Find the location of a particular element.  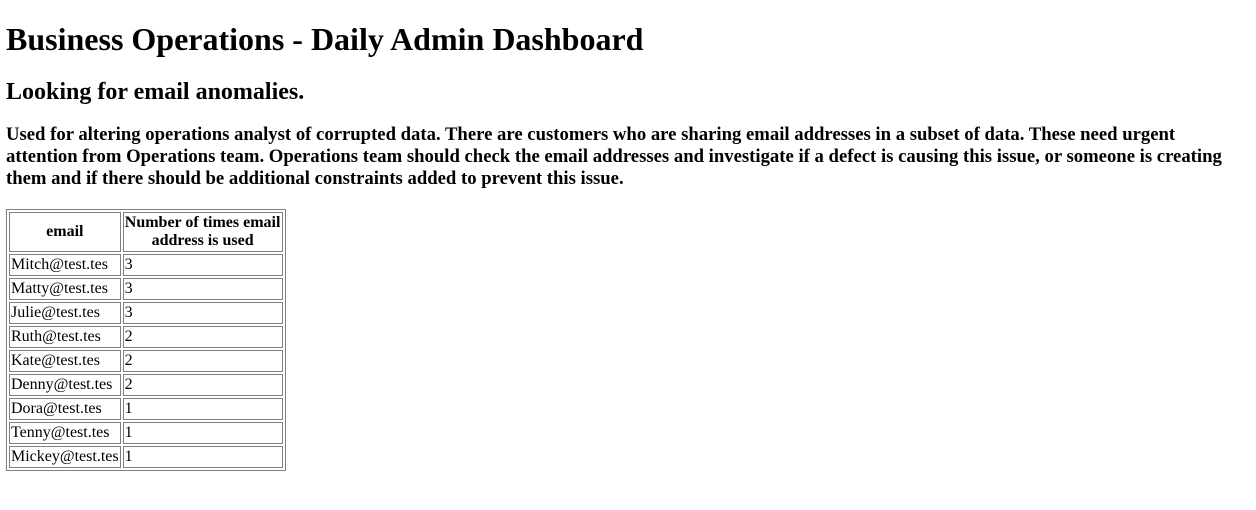

table-row: Julie@test.tes 3 is located at coordinates (146, 313).